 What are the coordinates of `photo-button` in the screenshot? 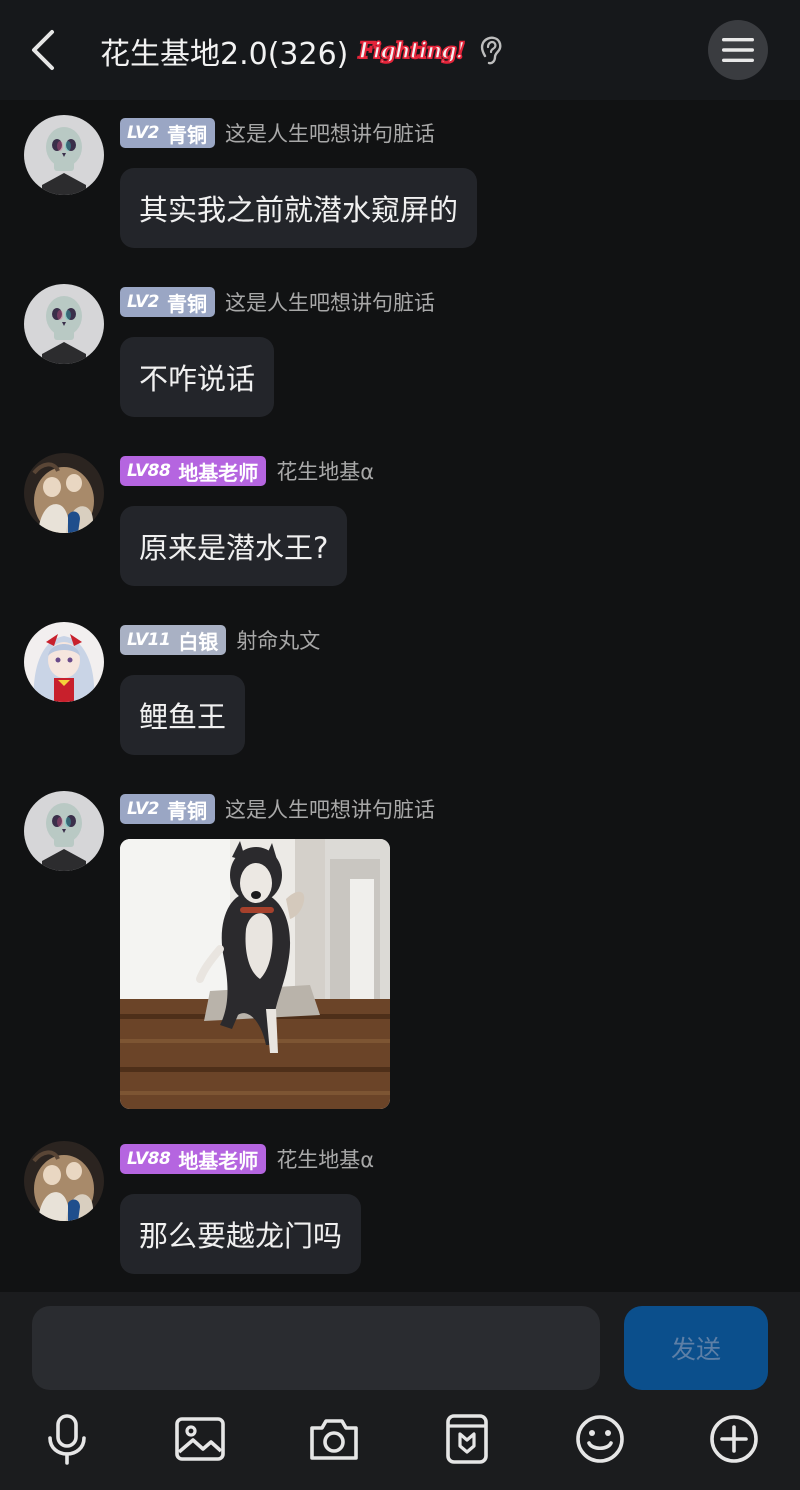 It's located at (200, 1439).